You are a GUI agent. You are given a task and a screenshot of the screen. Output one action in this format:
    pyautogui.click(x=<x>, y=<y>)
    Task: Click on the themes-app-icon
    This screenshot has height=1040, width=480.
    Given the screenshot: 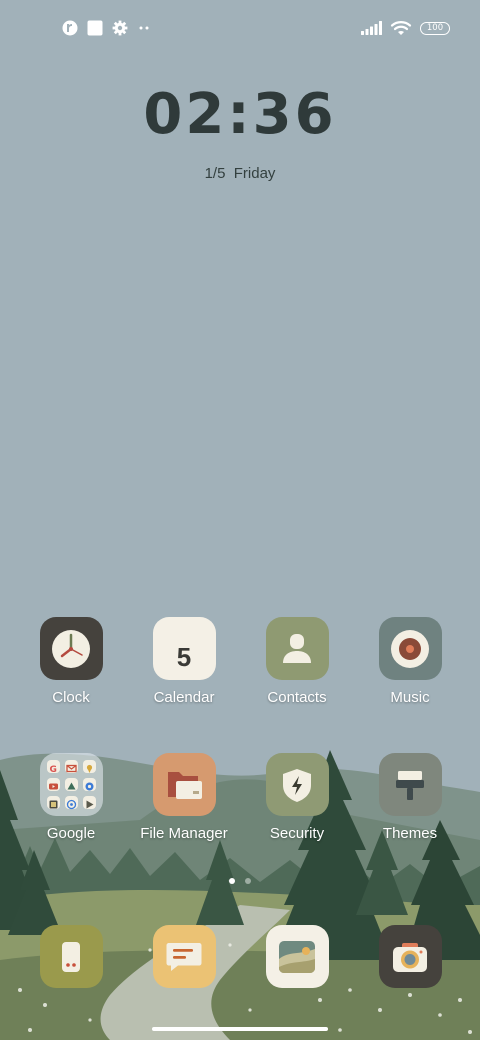 What is the action you would take?
    pyautogui.click(x=410, y=784)
    